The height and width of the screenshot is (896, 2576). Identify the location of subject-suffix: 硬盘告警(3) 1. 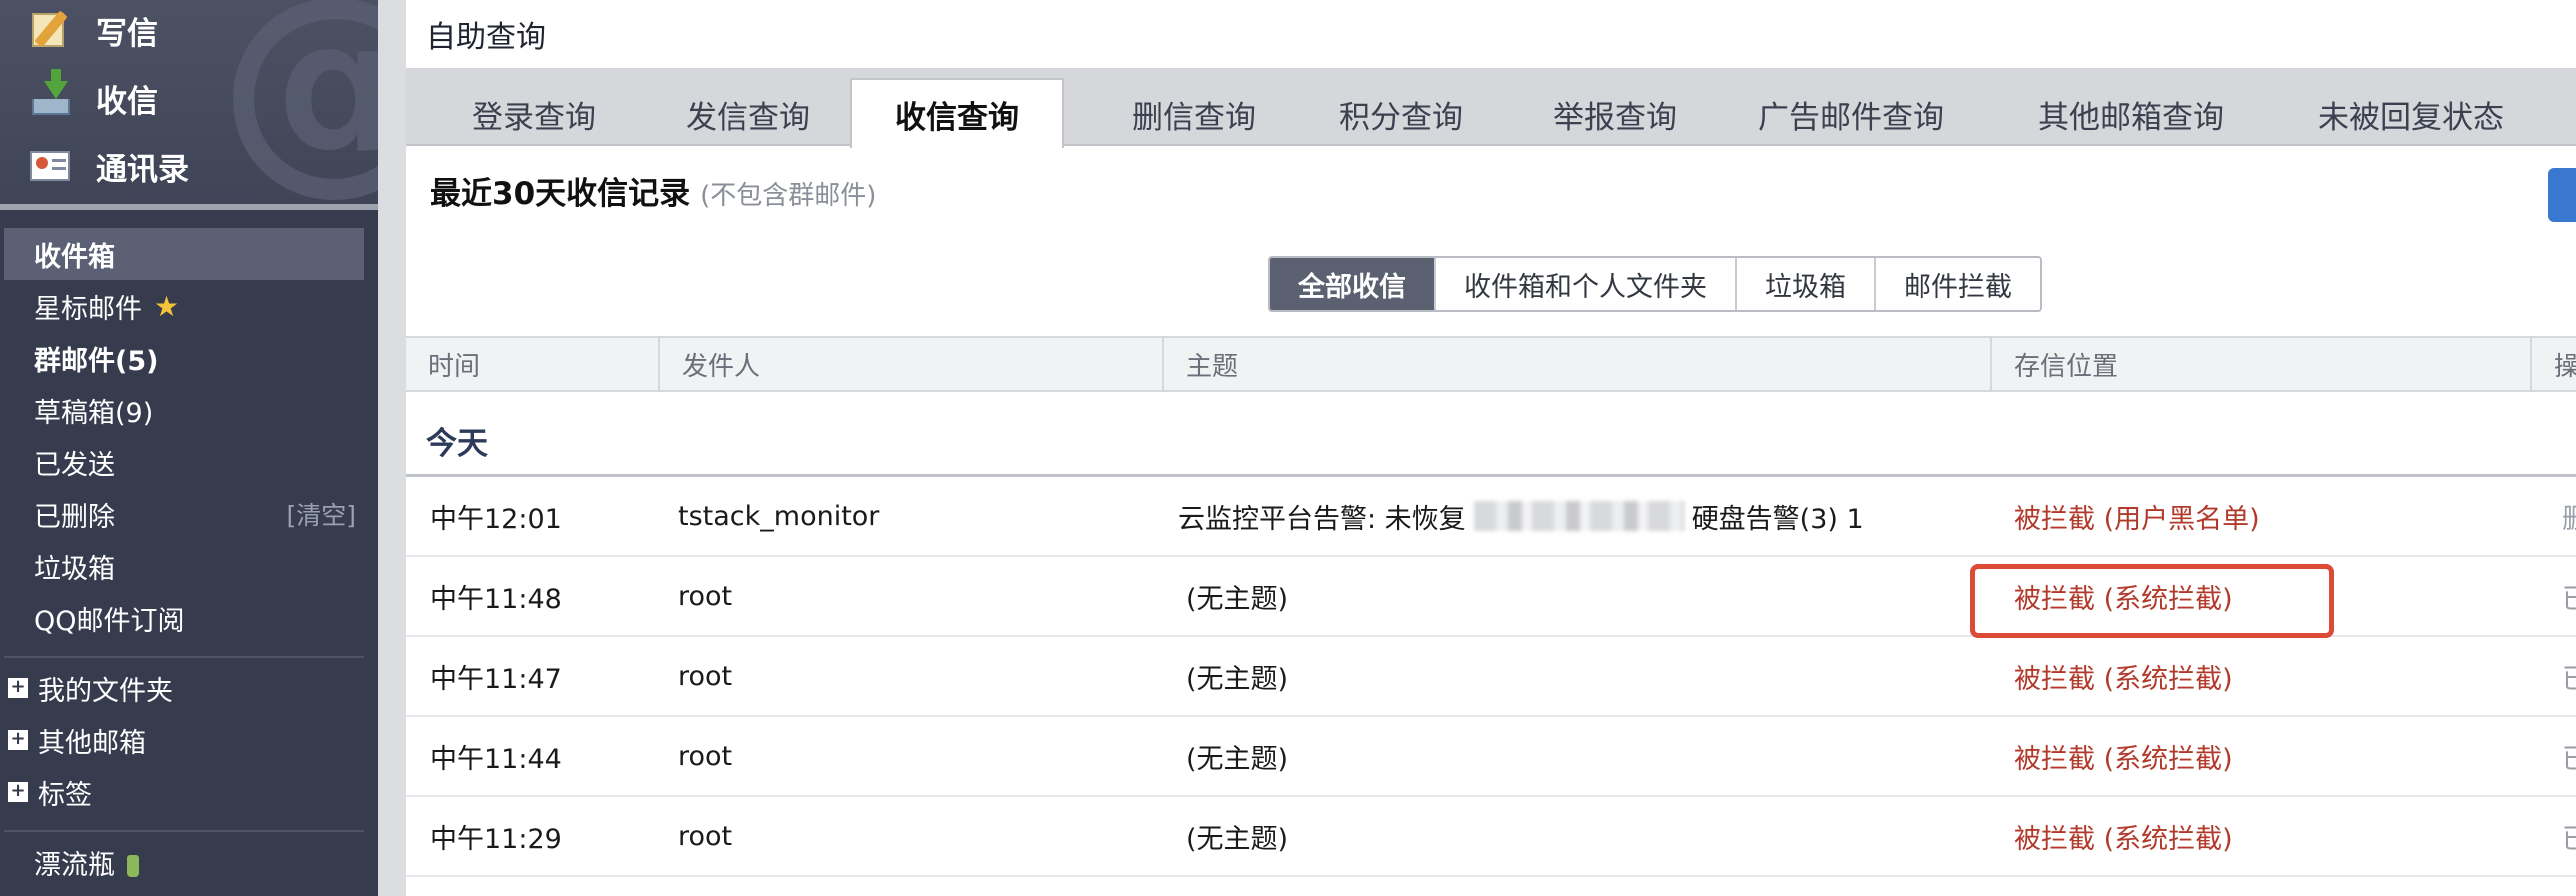
(1777, 519).